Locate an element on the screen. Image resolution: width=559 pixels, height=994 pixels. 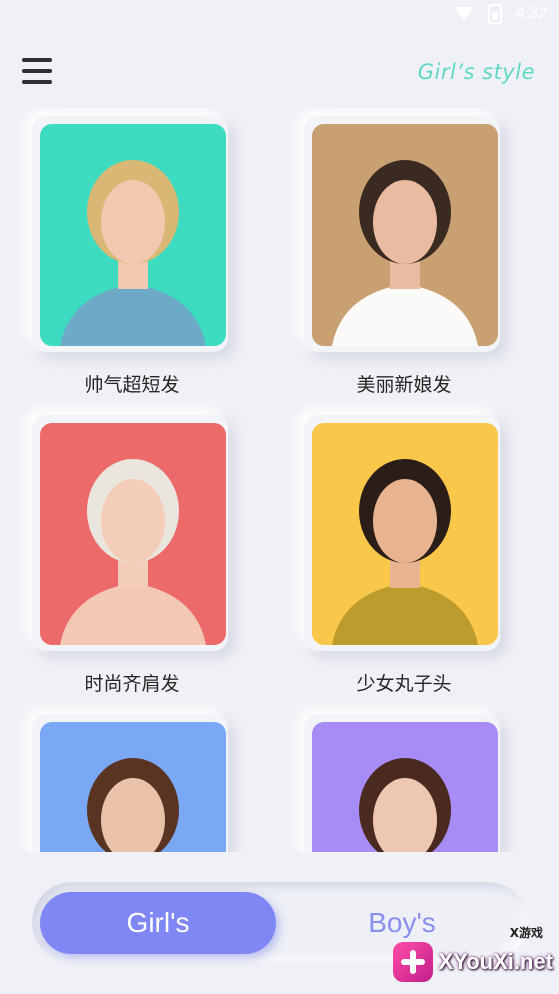
style-label: 帅气超短发 is located at coordinates (132, 385).